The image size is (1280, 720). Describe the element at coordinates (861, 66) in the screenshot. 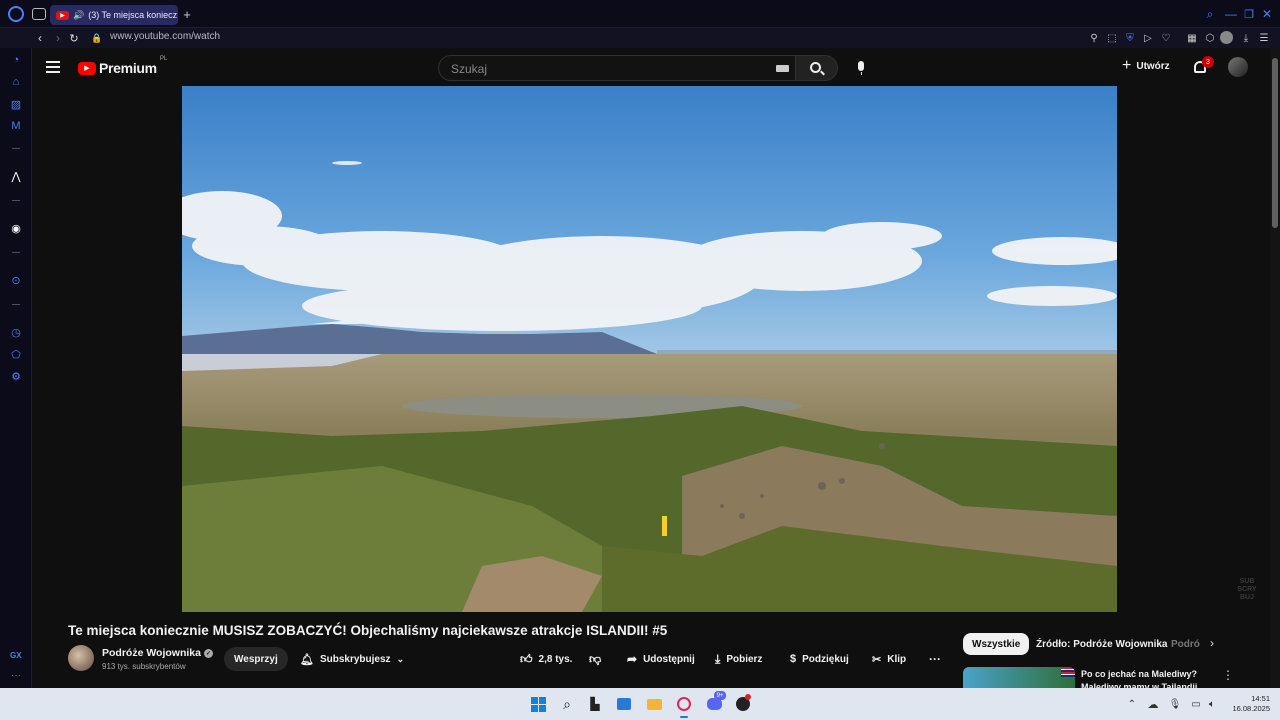

I see `microphone-icon` at that location.